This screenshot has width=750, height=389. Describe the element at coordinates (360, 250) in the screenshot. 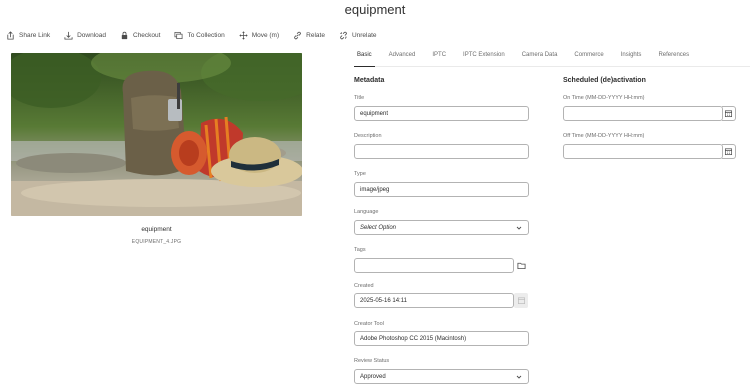

I see `tags-label: Tags` at that location.